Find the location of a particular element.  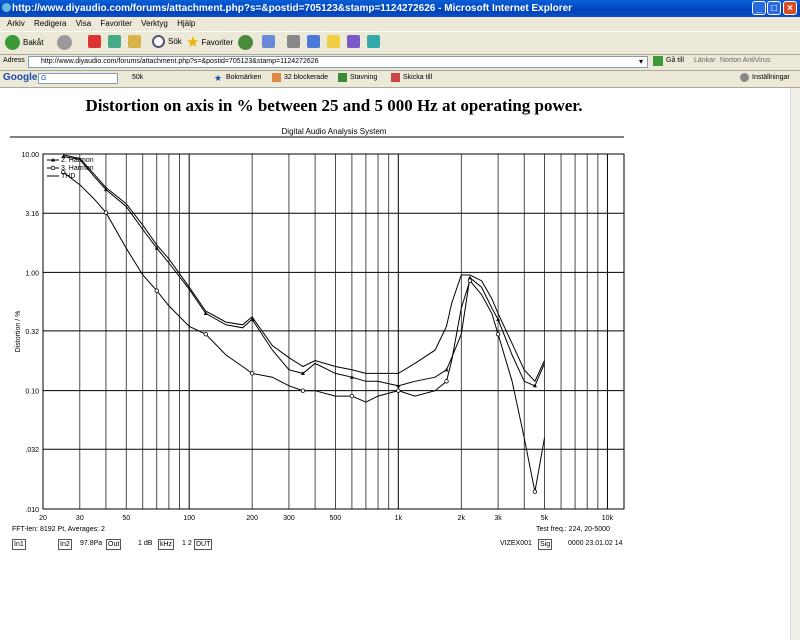

print-button is located at coordinates (293, 41).